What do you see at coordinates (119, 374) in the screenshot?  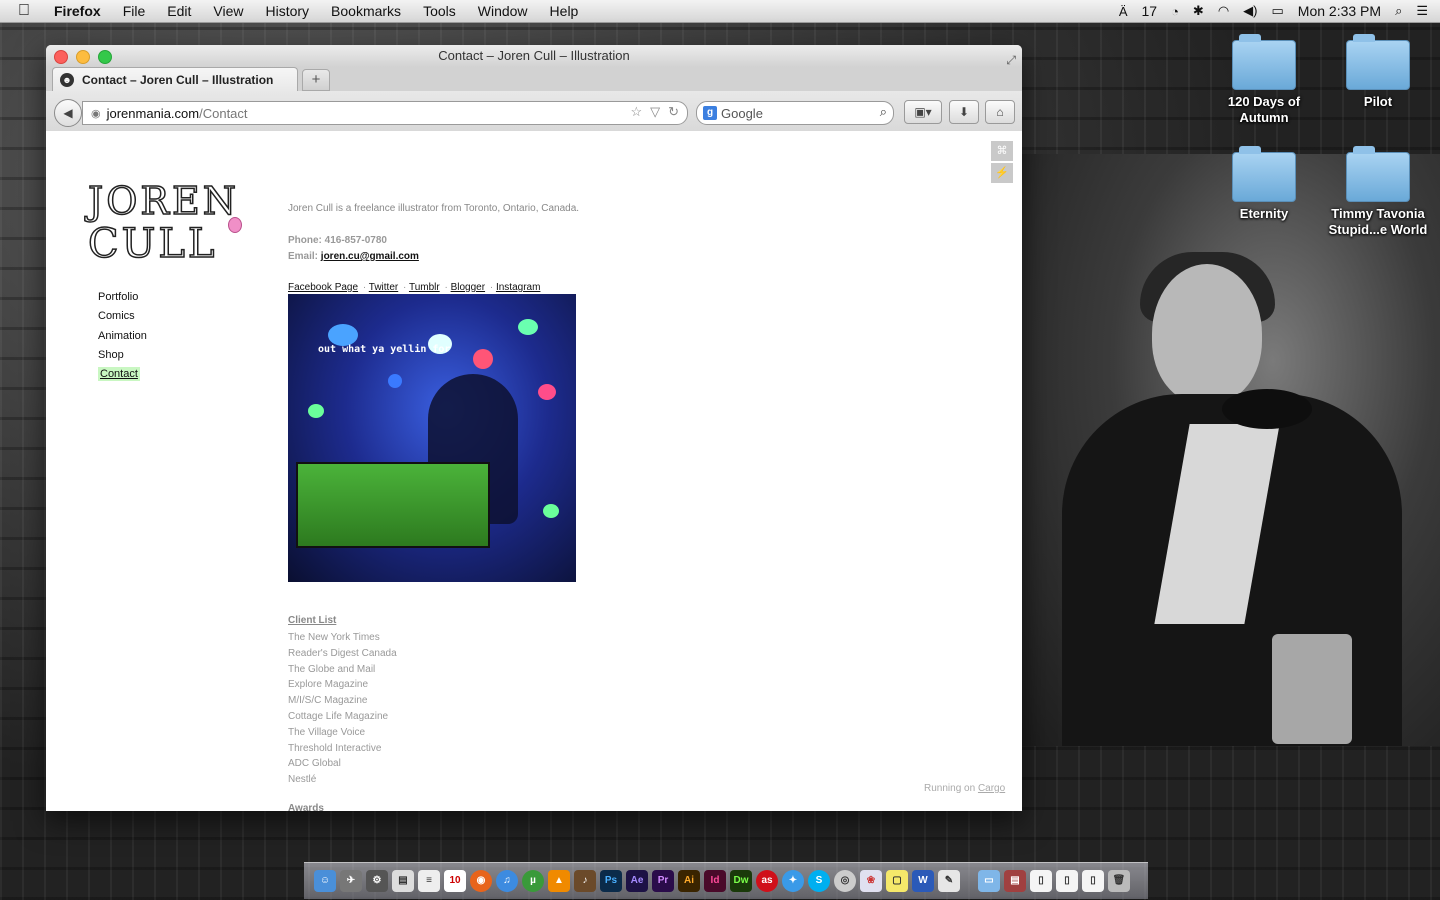 I see `nav-link-active: Contact` at bounding box center [119, 374].